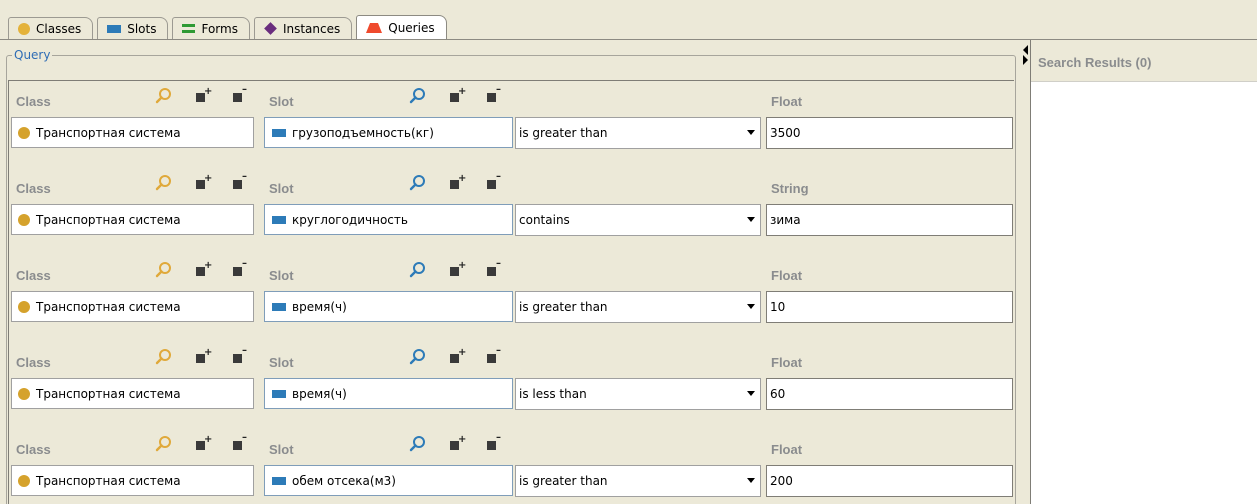 The width and height of the screenshot is (1257, 504). I want to click on tab-queries: Queries, so click(401, 27).